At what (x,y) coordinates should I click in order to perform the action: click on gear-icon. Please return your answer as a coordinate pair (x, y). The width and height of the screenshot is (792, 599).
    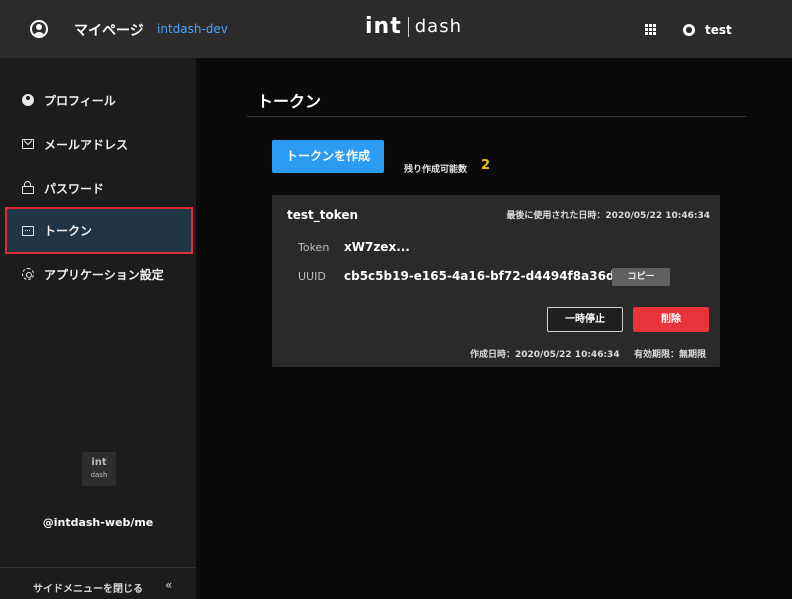
    Looking at the image, I should click on (28, 274).